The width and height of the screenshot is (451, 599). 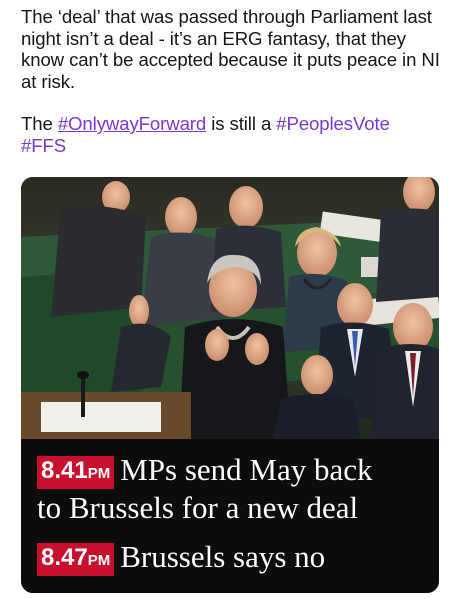 What do you see at coordinates (64, 470) in the screenshot?
I see `time-badge-time: 8.41` at bounding box center [64, 470].